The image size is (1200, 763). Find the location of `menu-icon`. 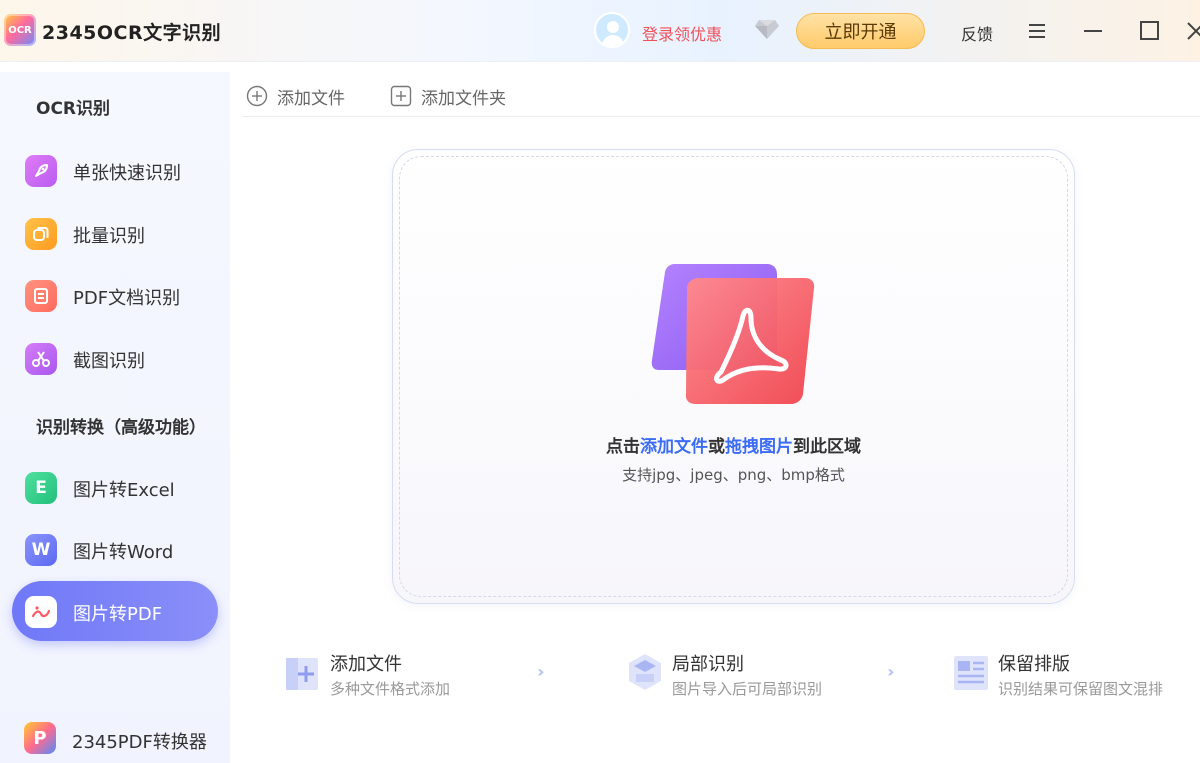

menu-icon is located at coordinates (1037, 31).